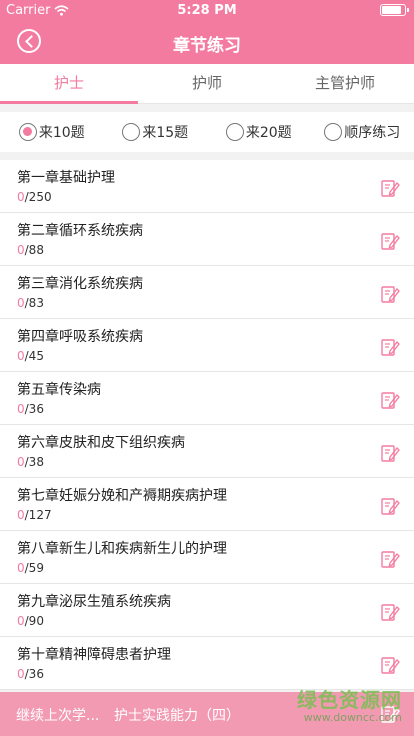 The image size is (414, 736). Describe the element at coordinates (207, 292) in the screenshot. I see `chapter-row: 第三章消化系统疾病 0/83` at that location.